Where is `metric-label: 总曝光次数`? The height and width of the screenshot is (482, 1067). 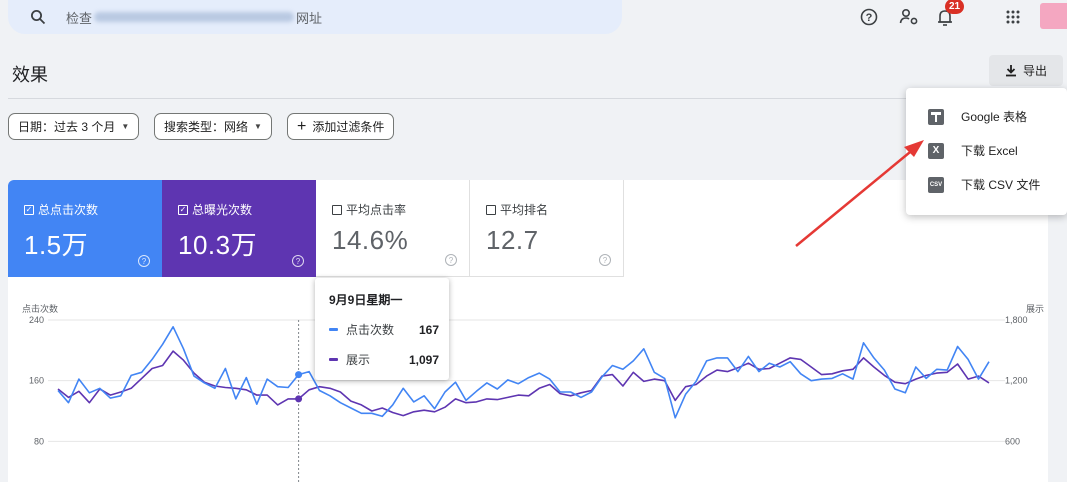 metric-label: 总曝光次数 is located at coordinates (222, 210).